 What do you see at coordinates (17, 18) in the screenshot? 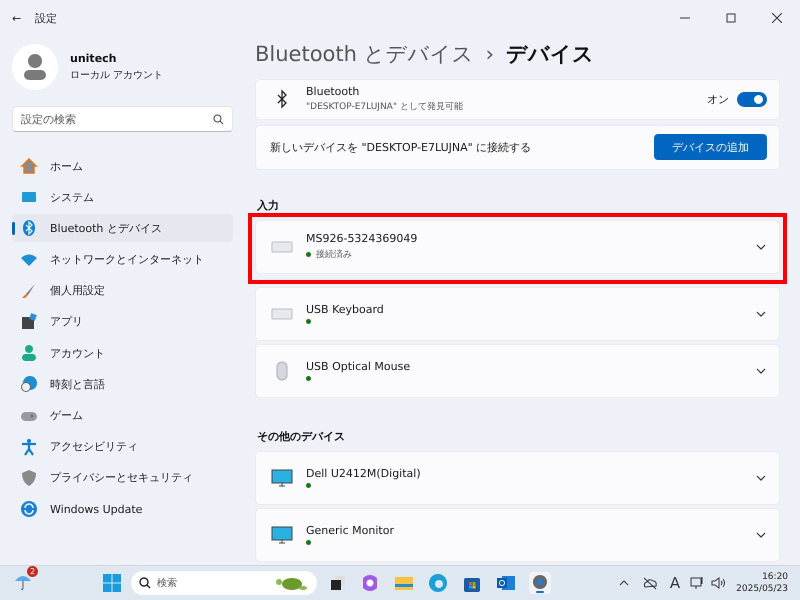
I see `back-button: ←` at bounding box center [17, 18].